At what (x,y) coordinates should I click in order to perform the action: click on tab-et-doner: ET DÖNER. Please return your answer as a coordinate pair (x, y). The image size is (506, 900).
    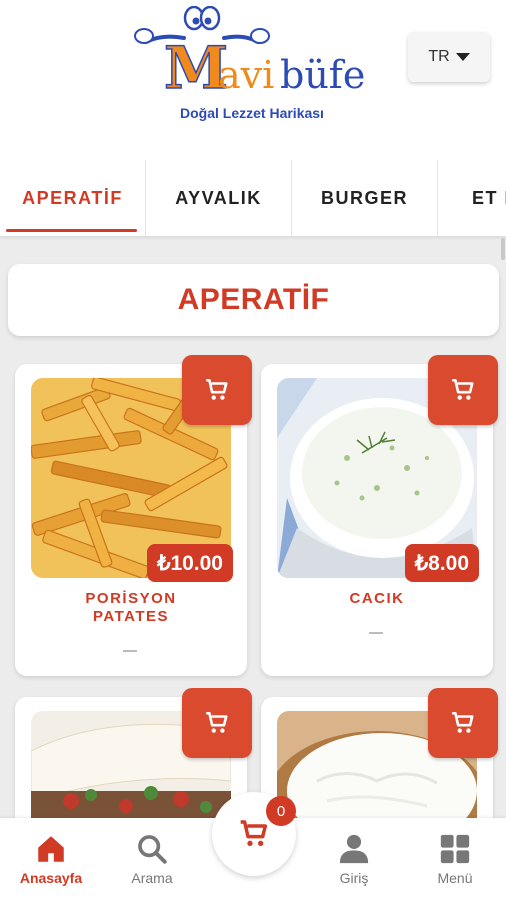
    Looking at the image, I should click on (472, 198).